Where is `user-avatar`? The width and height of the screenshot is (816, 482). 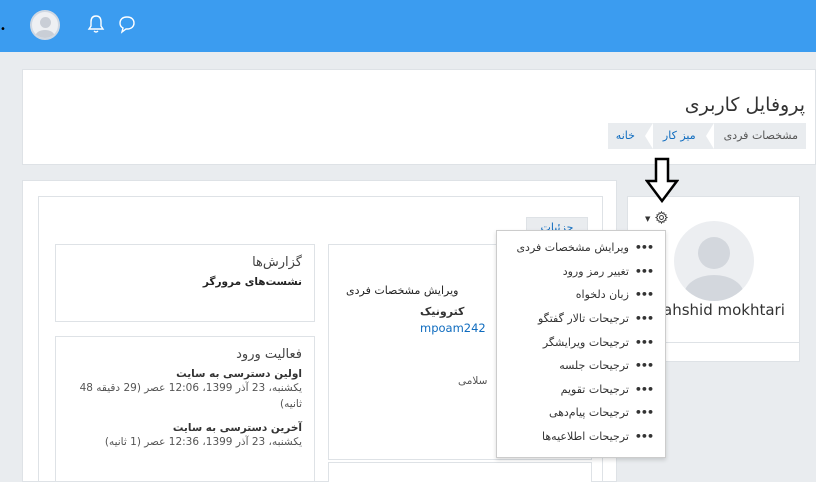 user-avatar is located at coordinates (45, 25).